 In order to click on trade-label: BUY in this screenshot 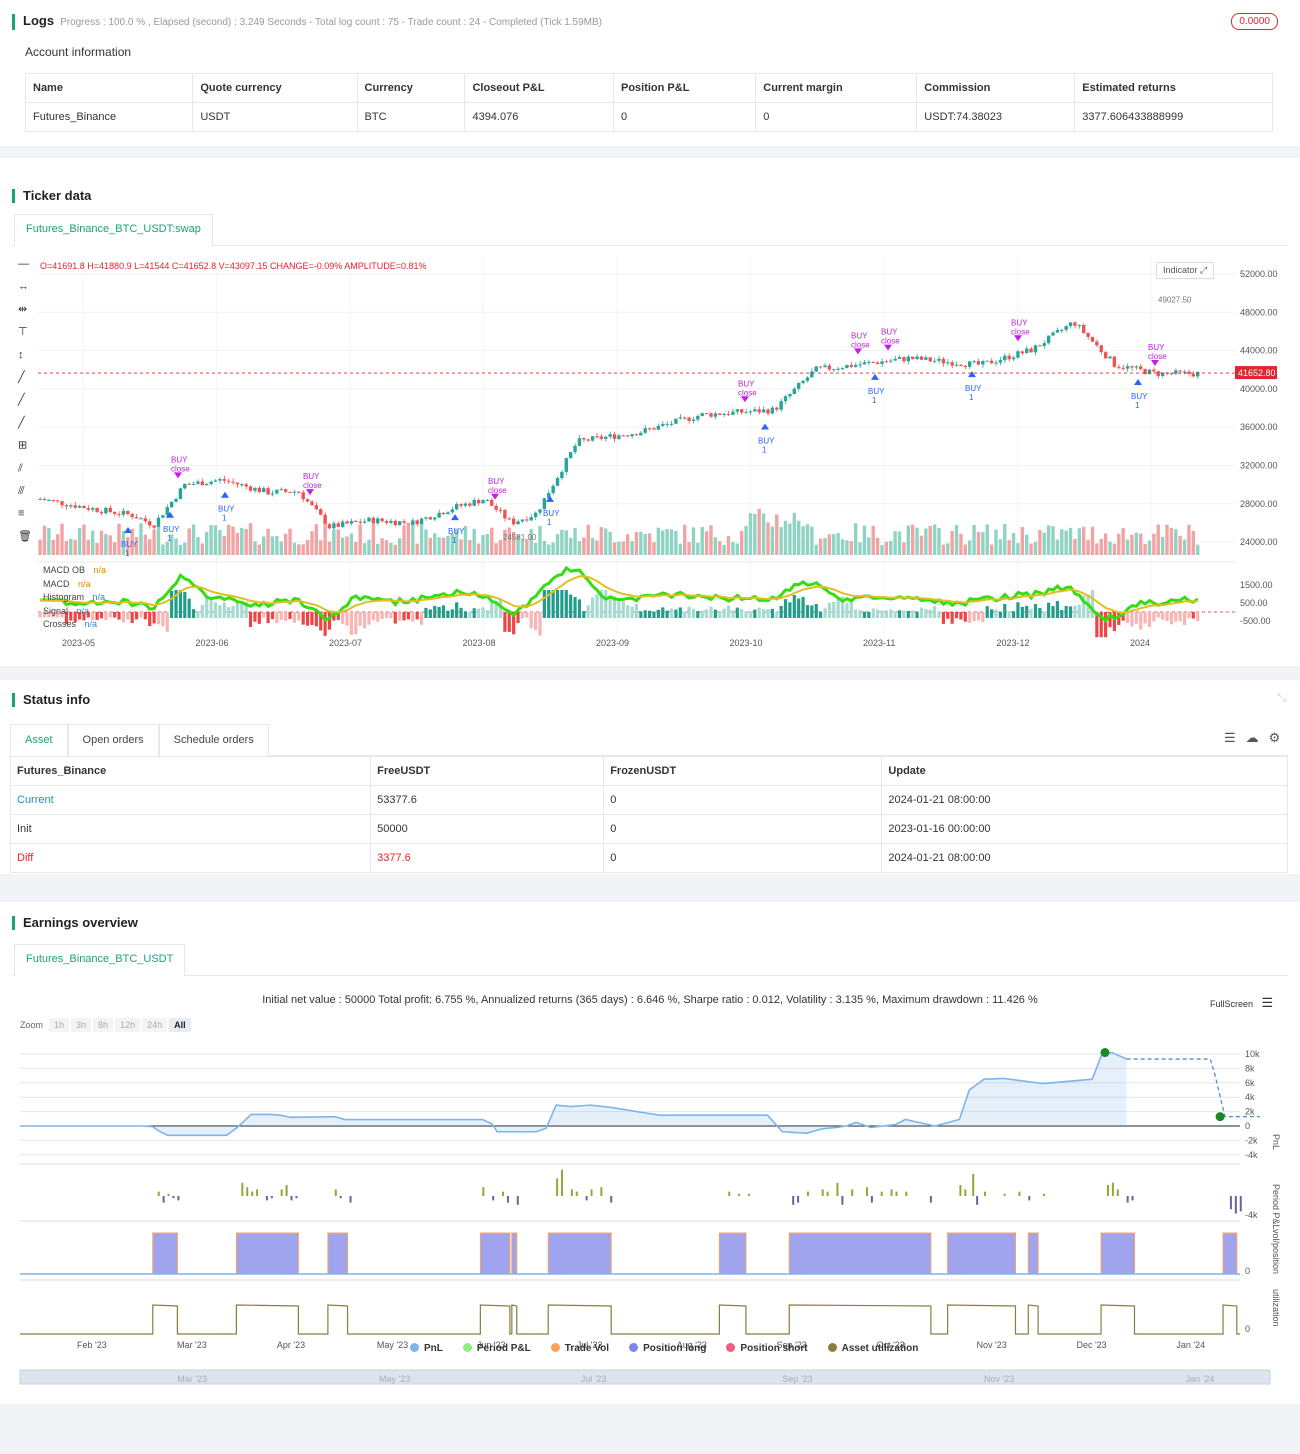, I will do `click(746, 383)`.